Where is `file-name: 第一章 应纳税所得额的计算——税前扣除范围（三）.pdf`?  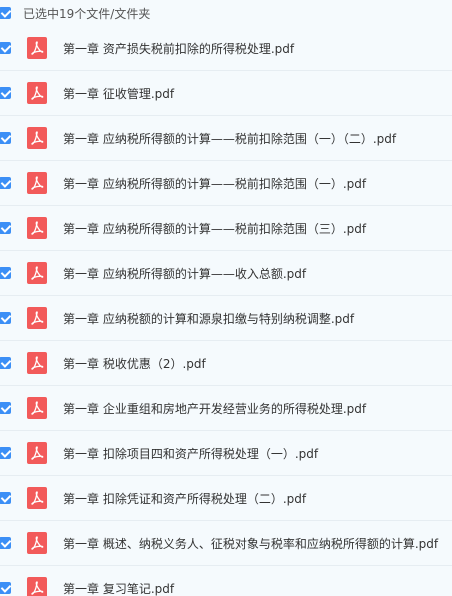 file-name: 第一章 应纳税所得额的计算——税前扣除范围（三）.pdf is located at coordinates (215, 228).